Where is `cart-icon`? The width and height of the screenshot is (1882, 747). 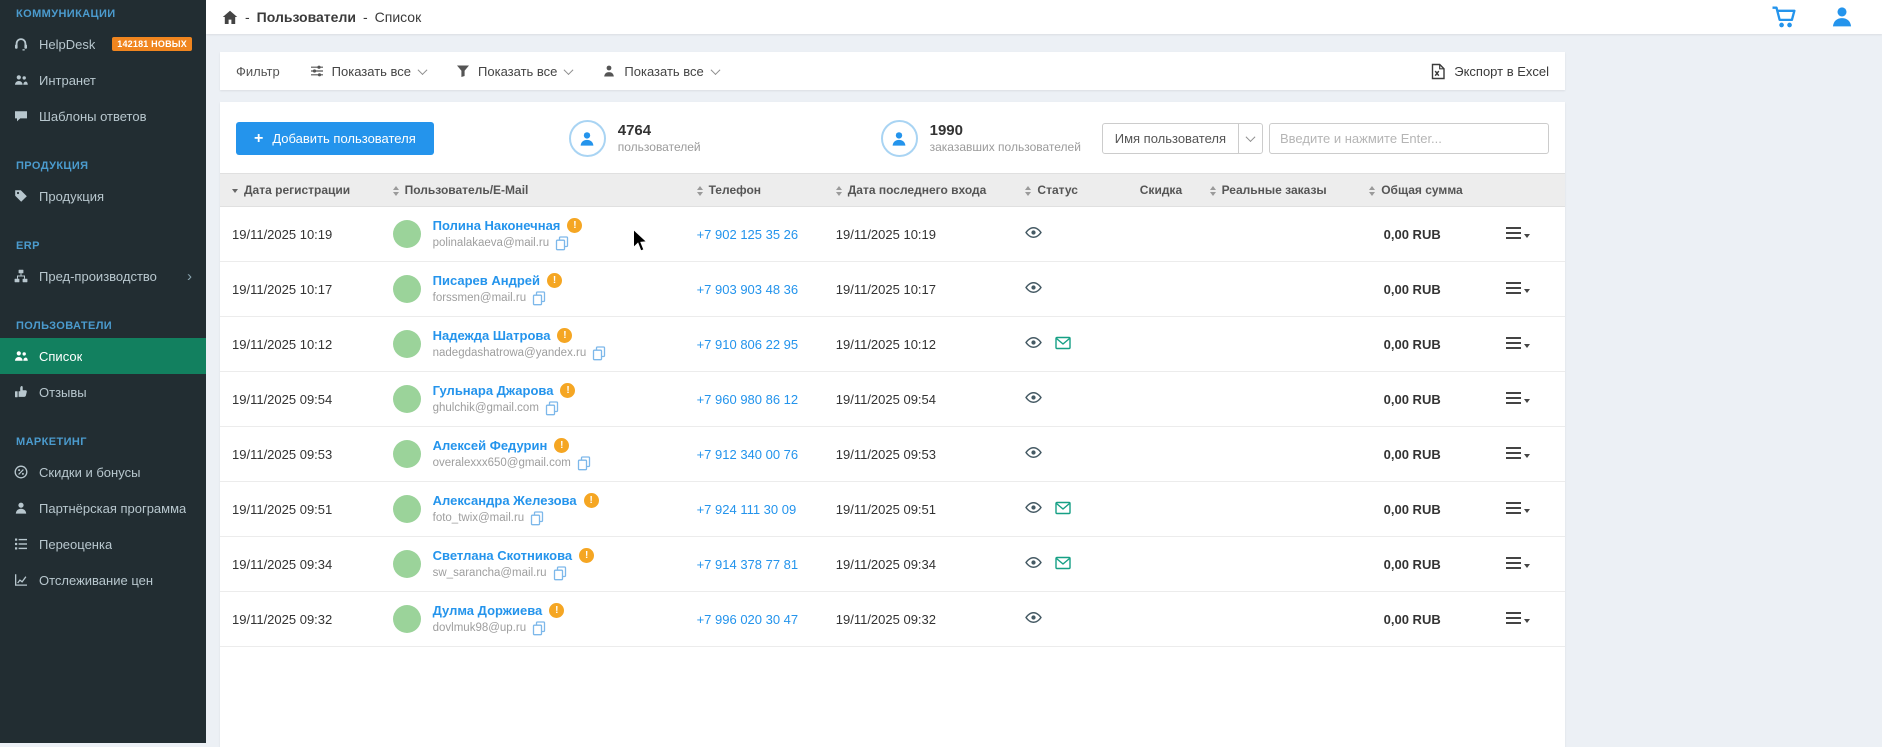
cart-icon is located at coordinates (1783, 17).